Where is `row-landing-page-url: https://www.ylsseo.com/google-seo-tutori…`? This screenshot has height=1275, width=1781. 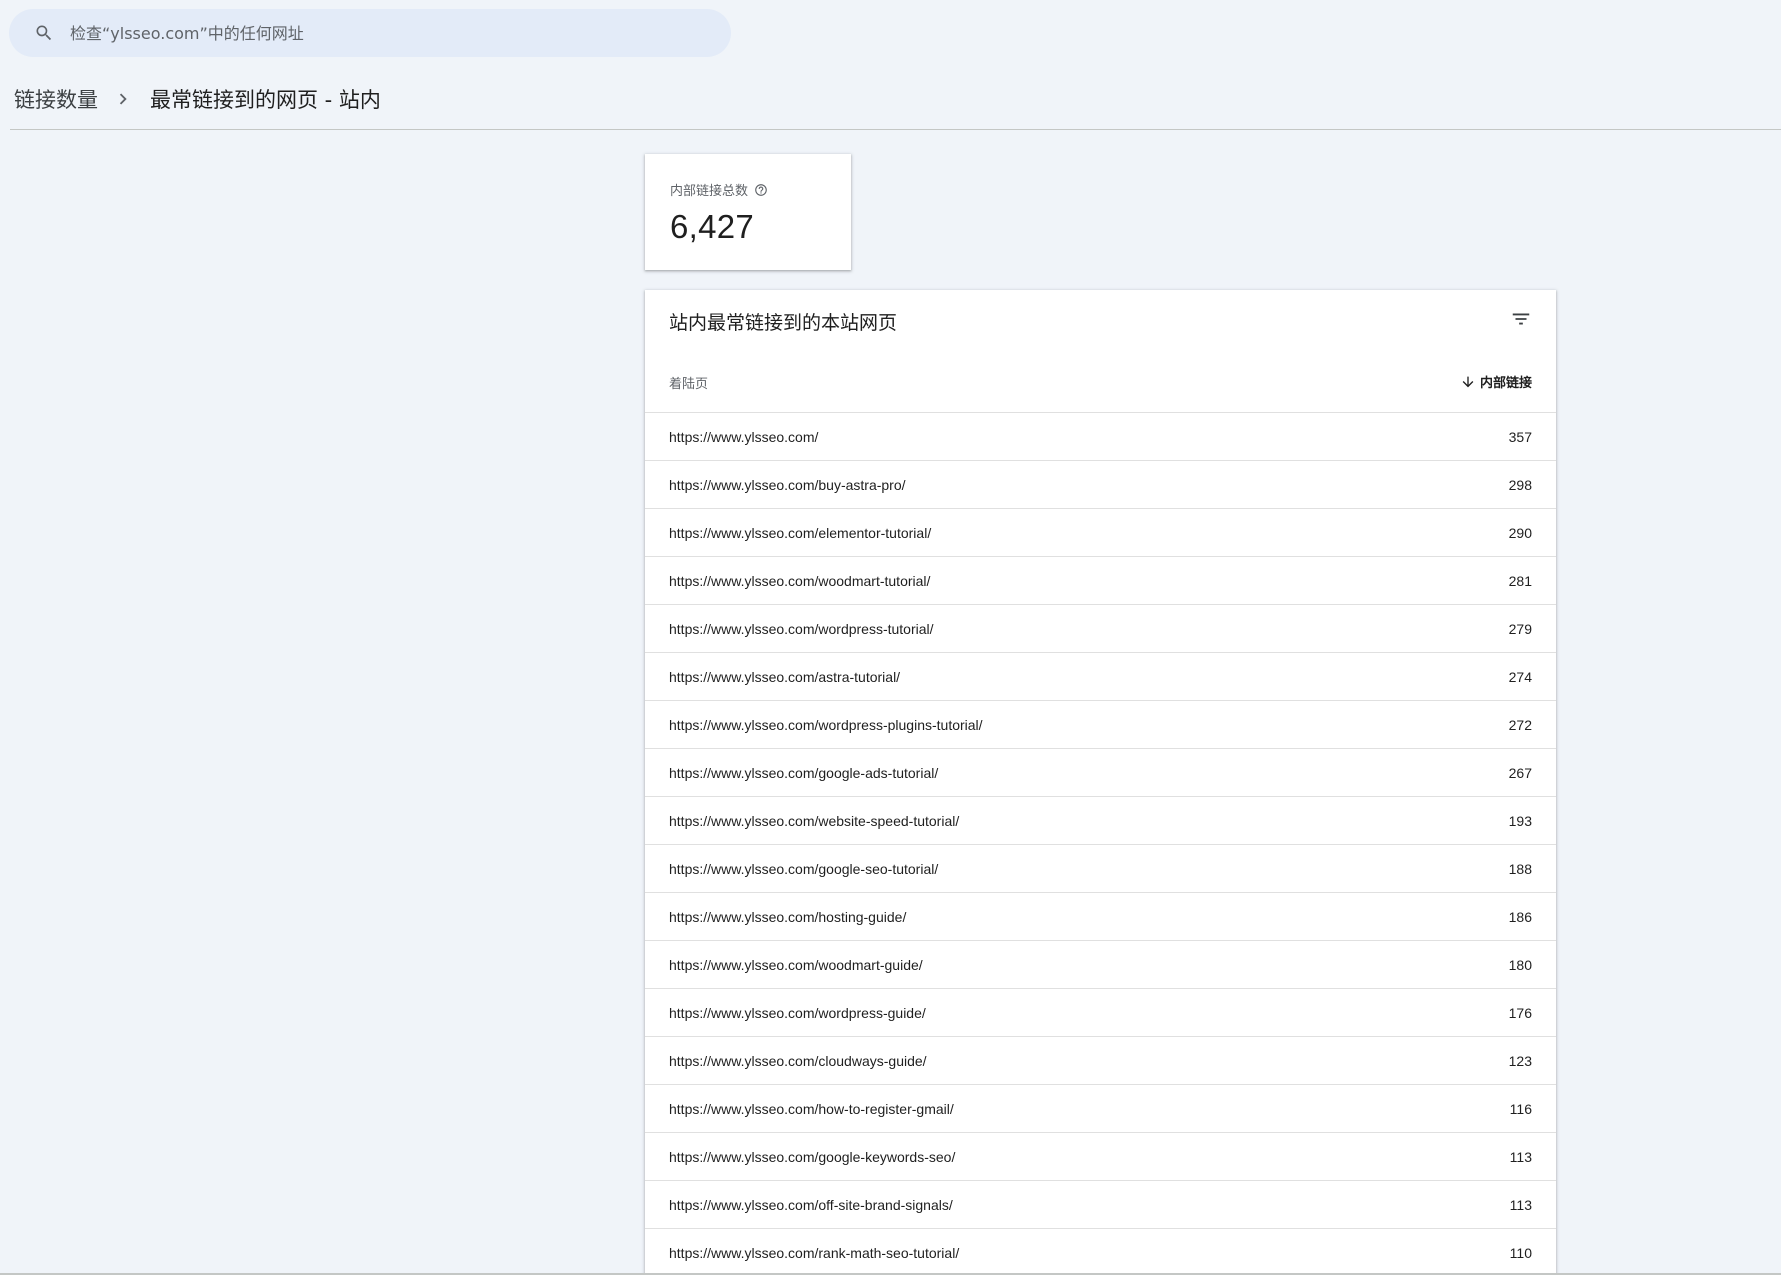
row-landing-page-url: https://www.ylsseo.com/google-seo-tutori… is located at coordinates (803, 869).